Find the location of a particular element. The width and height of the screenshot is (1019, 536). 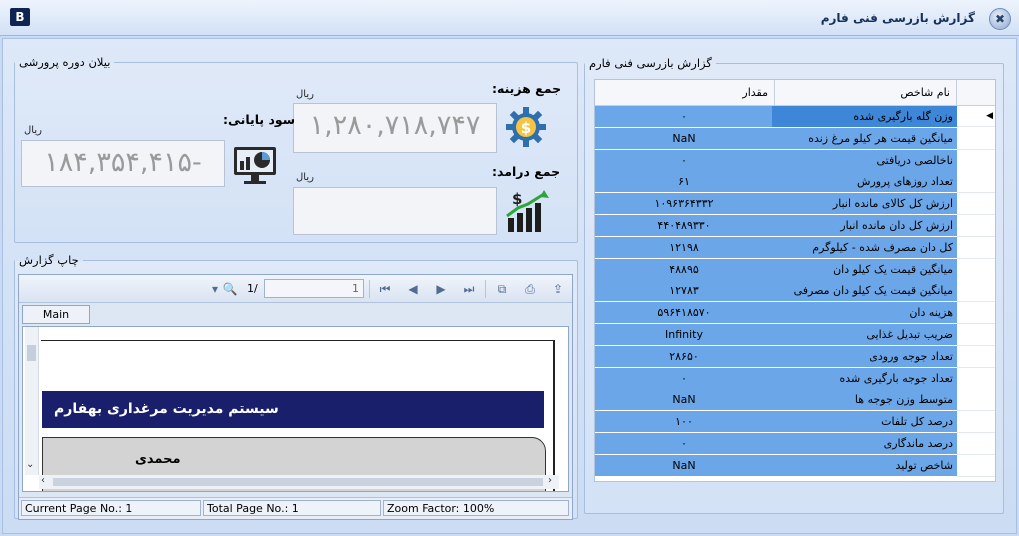

cell-indicator-name: کل دان مصرف شده - کیلوگرم is located at coordinates (864, 247).